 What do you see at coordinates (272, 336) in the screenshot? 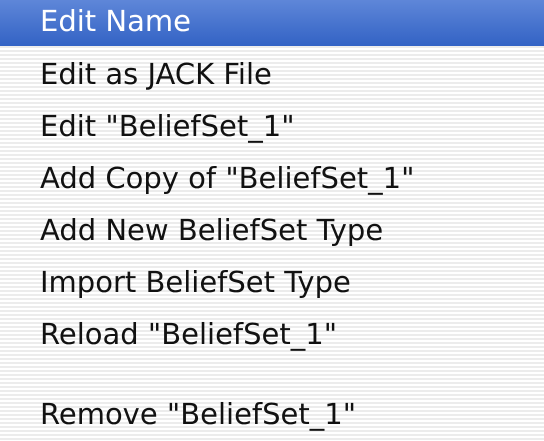
I see `menu-item: Reload "BeliefSet_1"` at bounding box center [272, 336].